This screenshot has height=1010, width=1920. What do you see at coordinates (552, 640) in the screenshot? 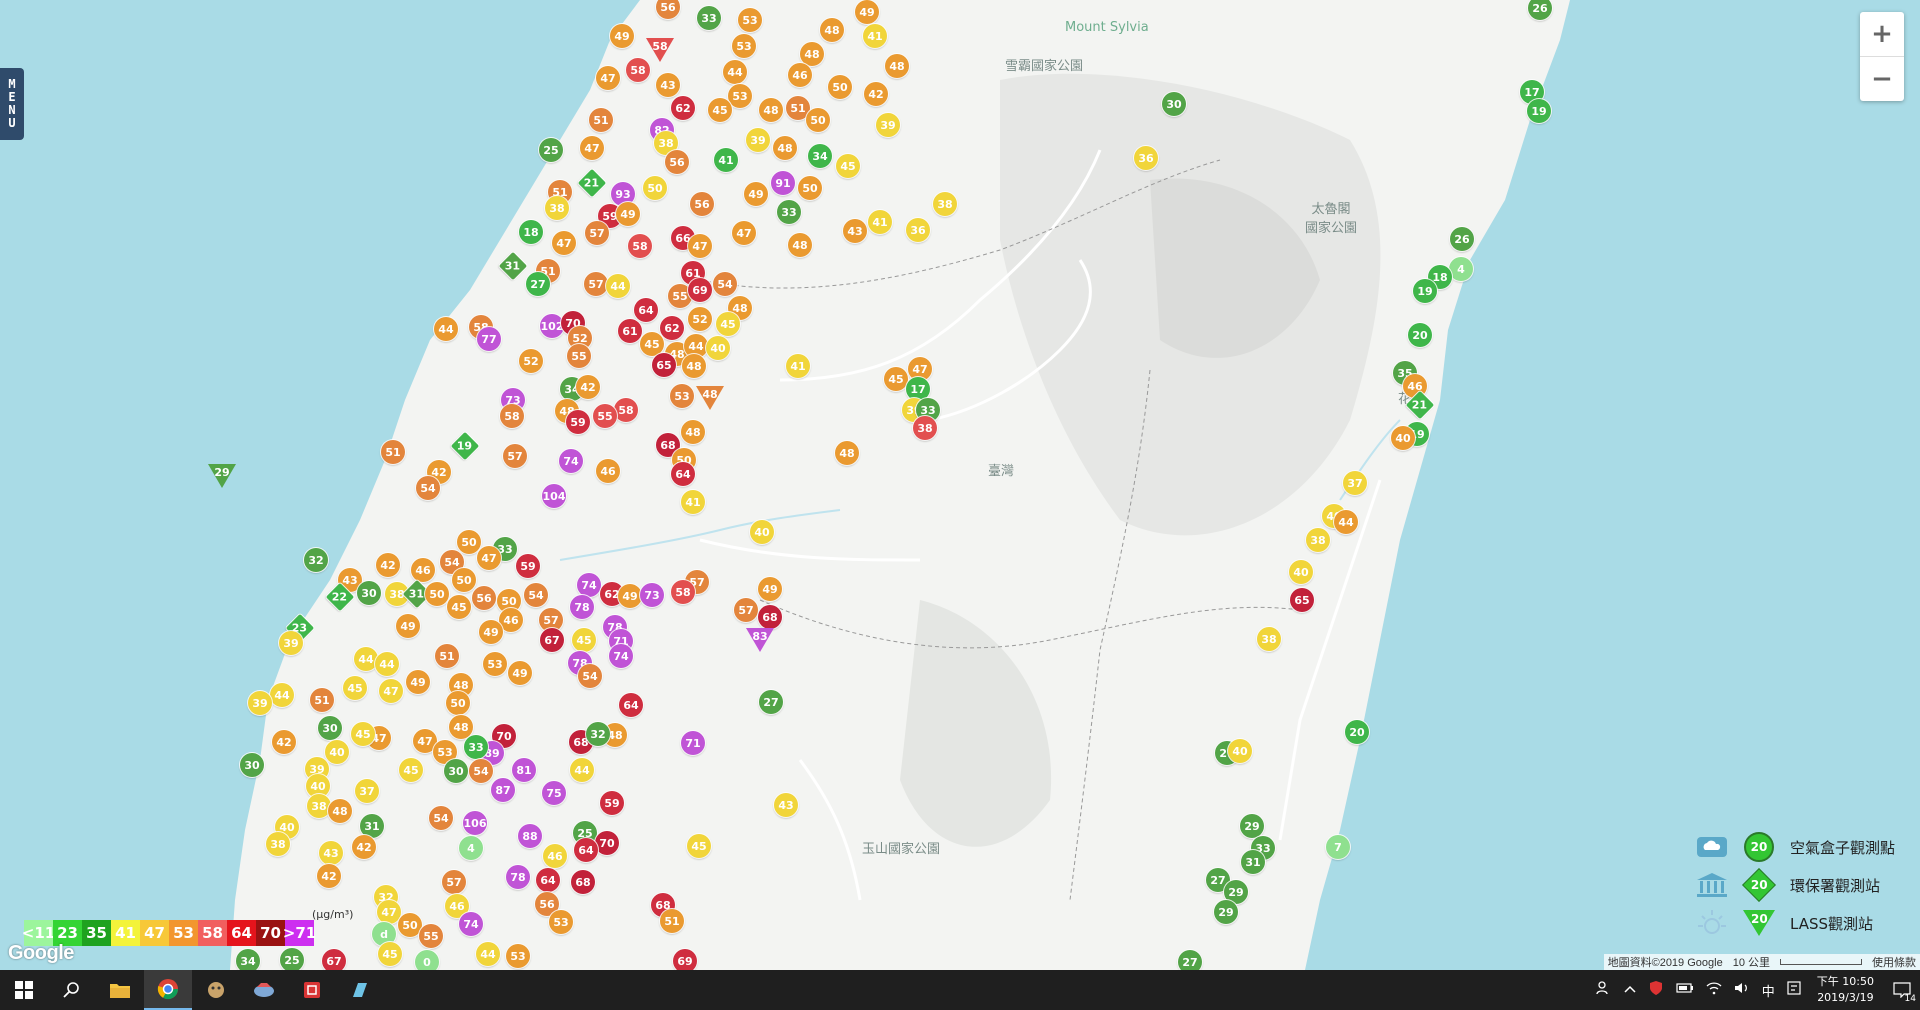
I see `airbox-marker: 67` at bounding box center [552, 640].